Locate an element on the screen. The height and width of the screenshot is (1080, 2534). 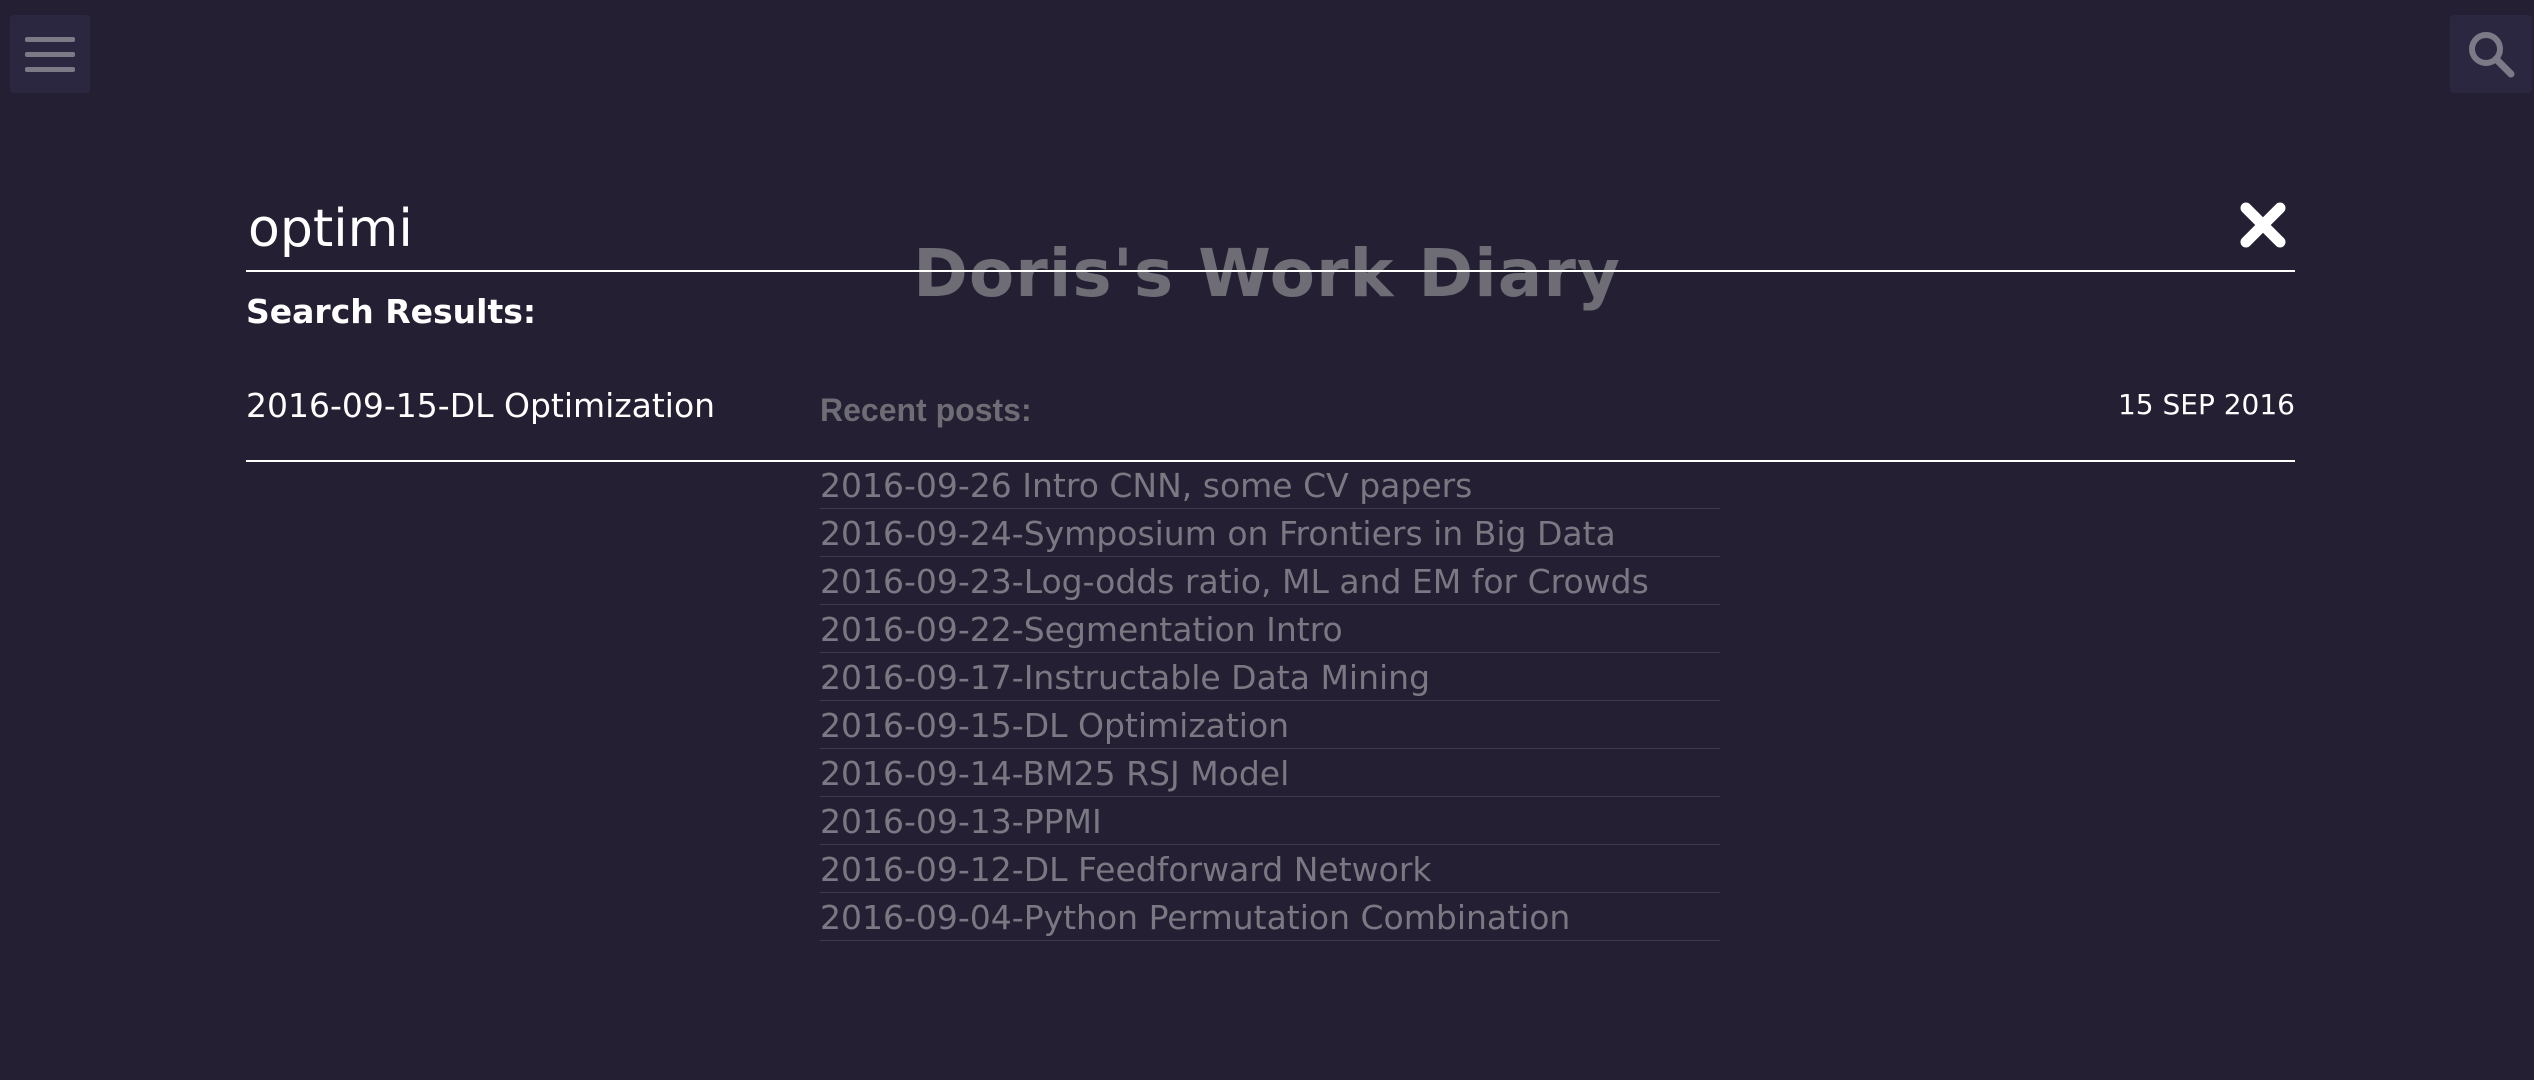
search-result-title: 2016-09-15-DL Optimization is located at coordinates (480, 405).